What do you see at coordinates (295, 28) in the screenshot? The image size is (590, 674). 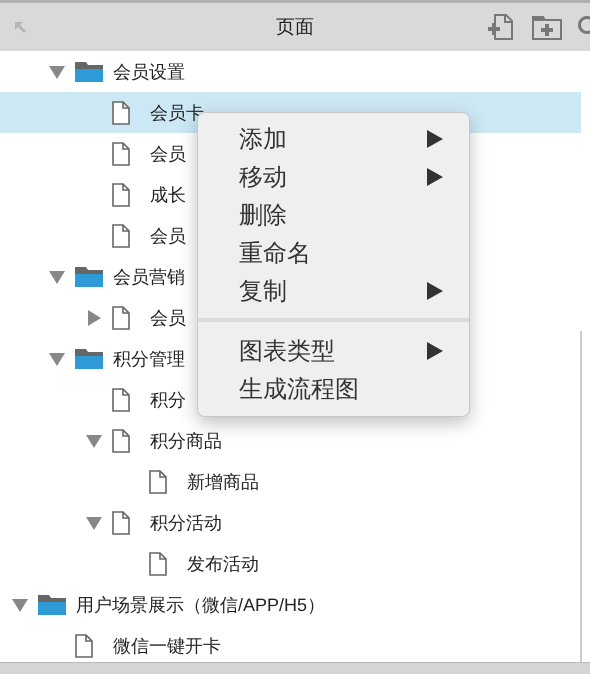 I see `panel-title: 页面` at bounding box center [295, 28].